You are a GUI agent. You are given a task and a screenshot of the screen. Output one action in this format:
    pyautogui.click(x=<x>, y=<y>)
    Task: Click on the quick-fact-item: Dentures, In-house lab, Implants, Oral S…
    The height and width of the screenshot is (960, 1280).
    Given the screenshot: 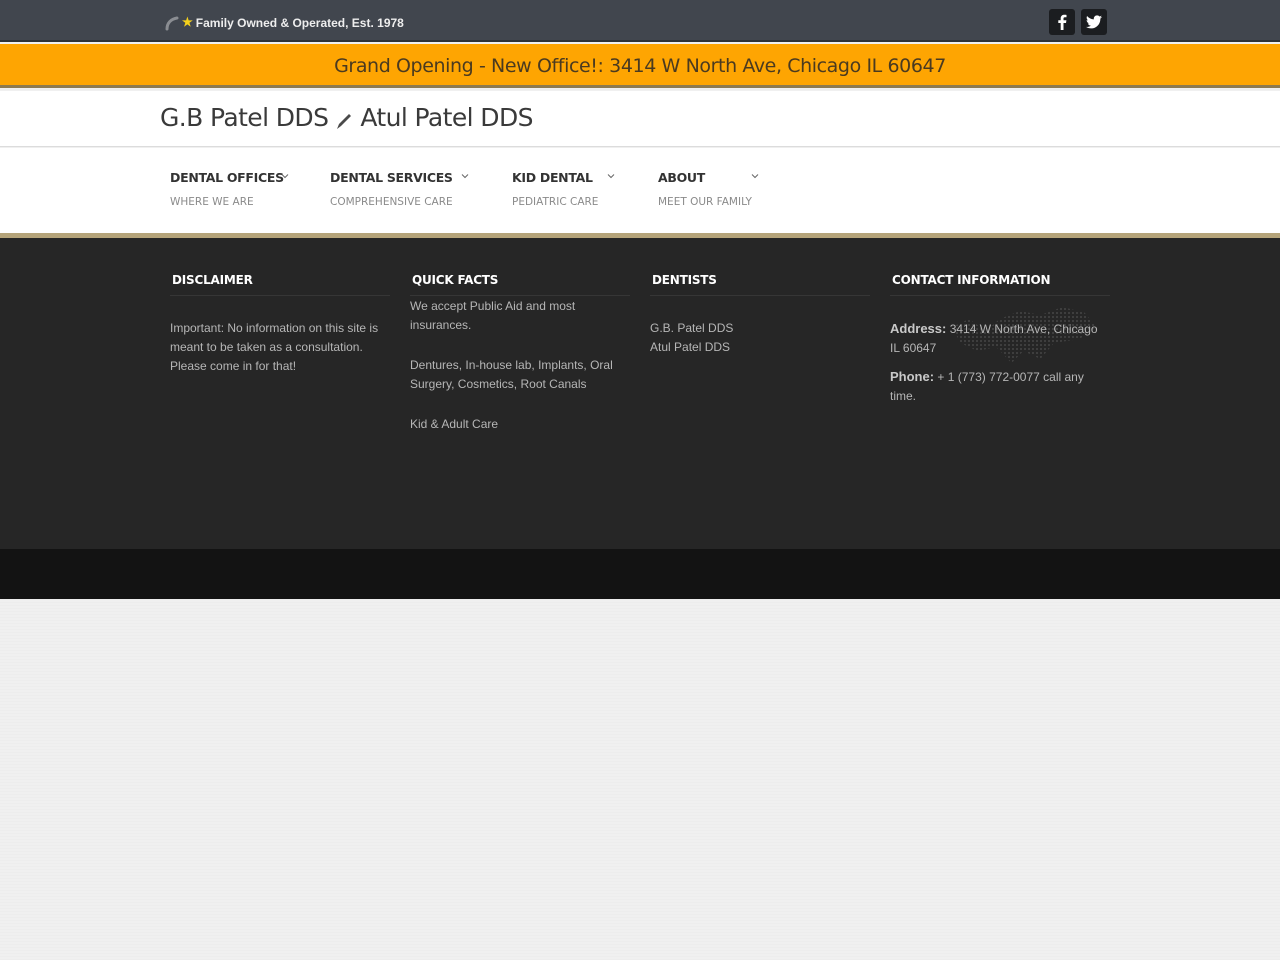 What is the action you would take?
    pyautogui.click(x=511, y=374)
    